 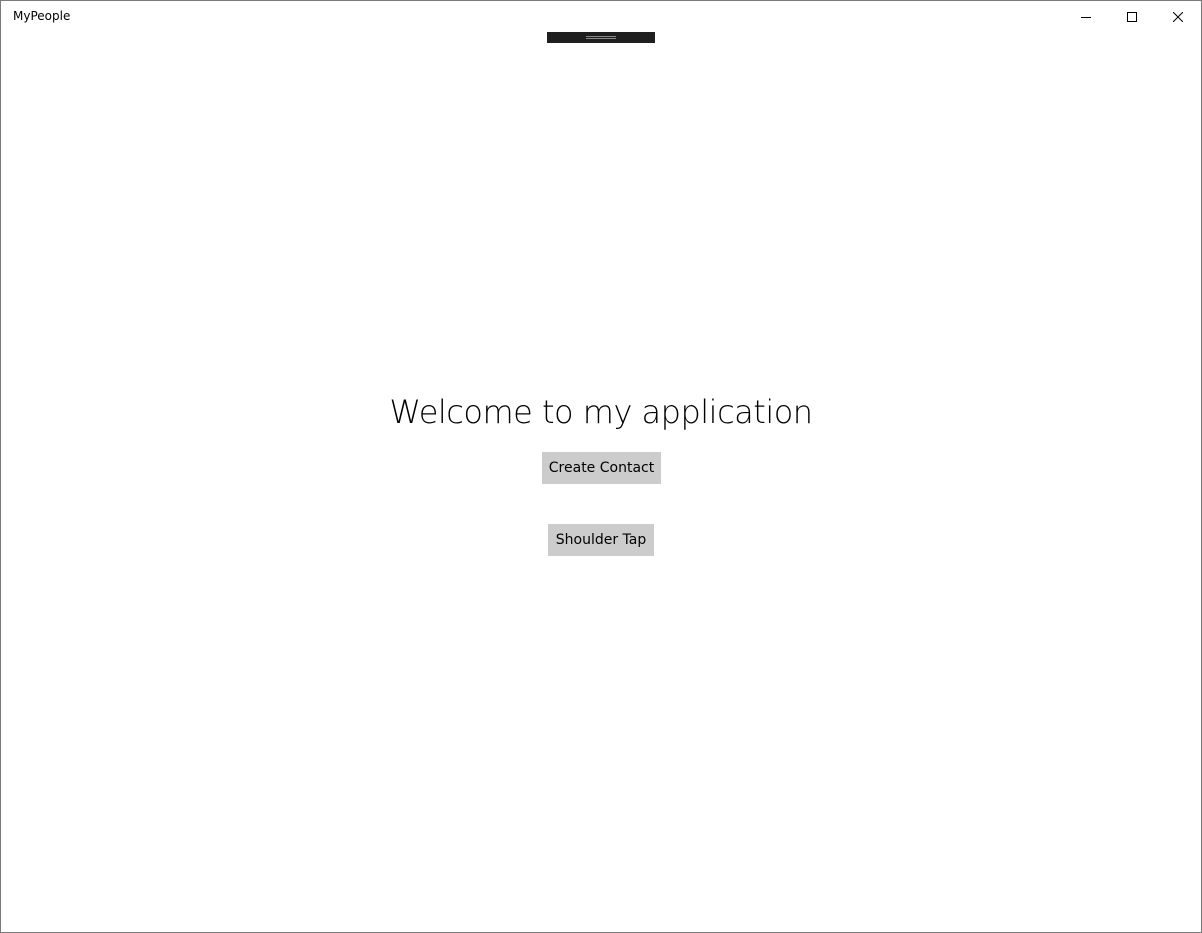 What do you see at coordinates (601, 16) in the screenshot?
I see `title-bar: MyPeople` at bounding box center [601, 16].